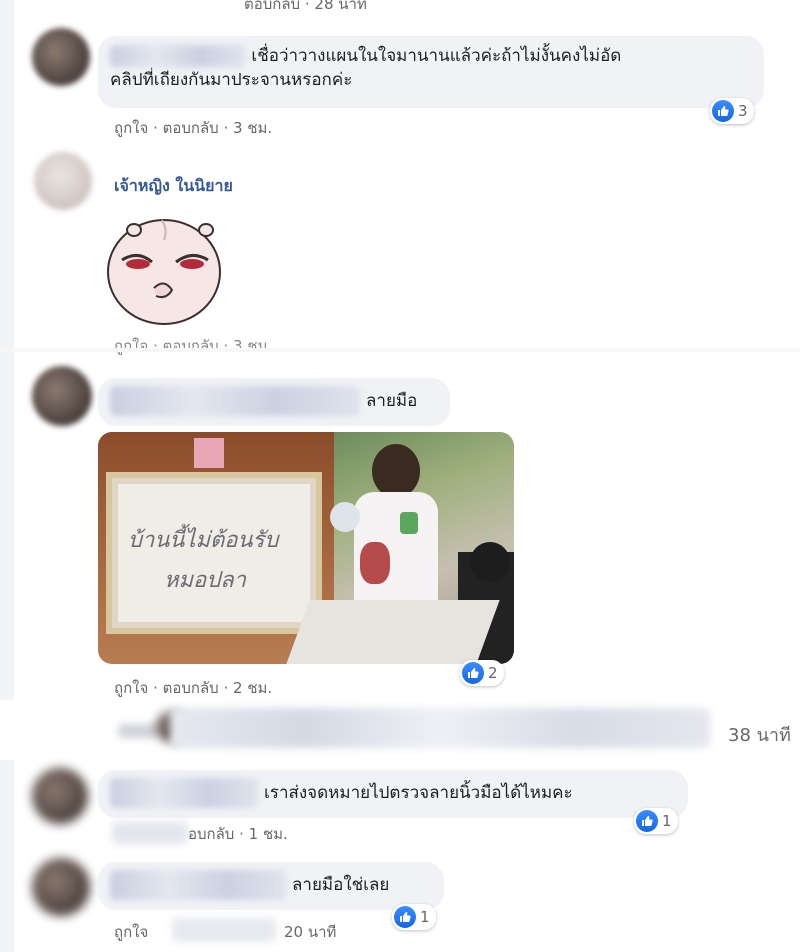  Describe the element at coordinates (268, 834) in the screenshot. I see `timestamp: 1 ชม.` at that location.